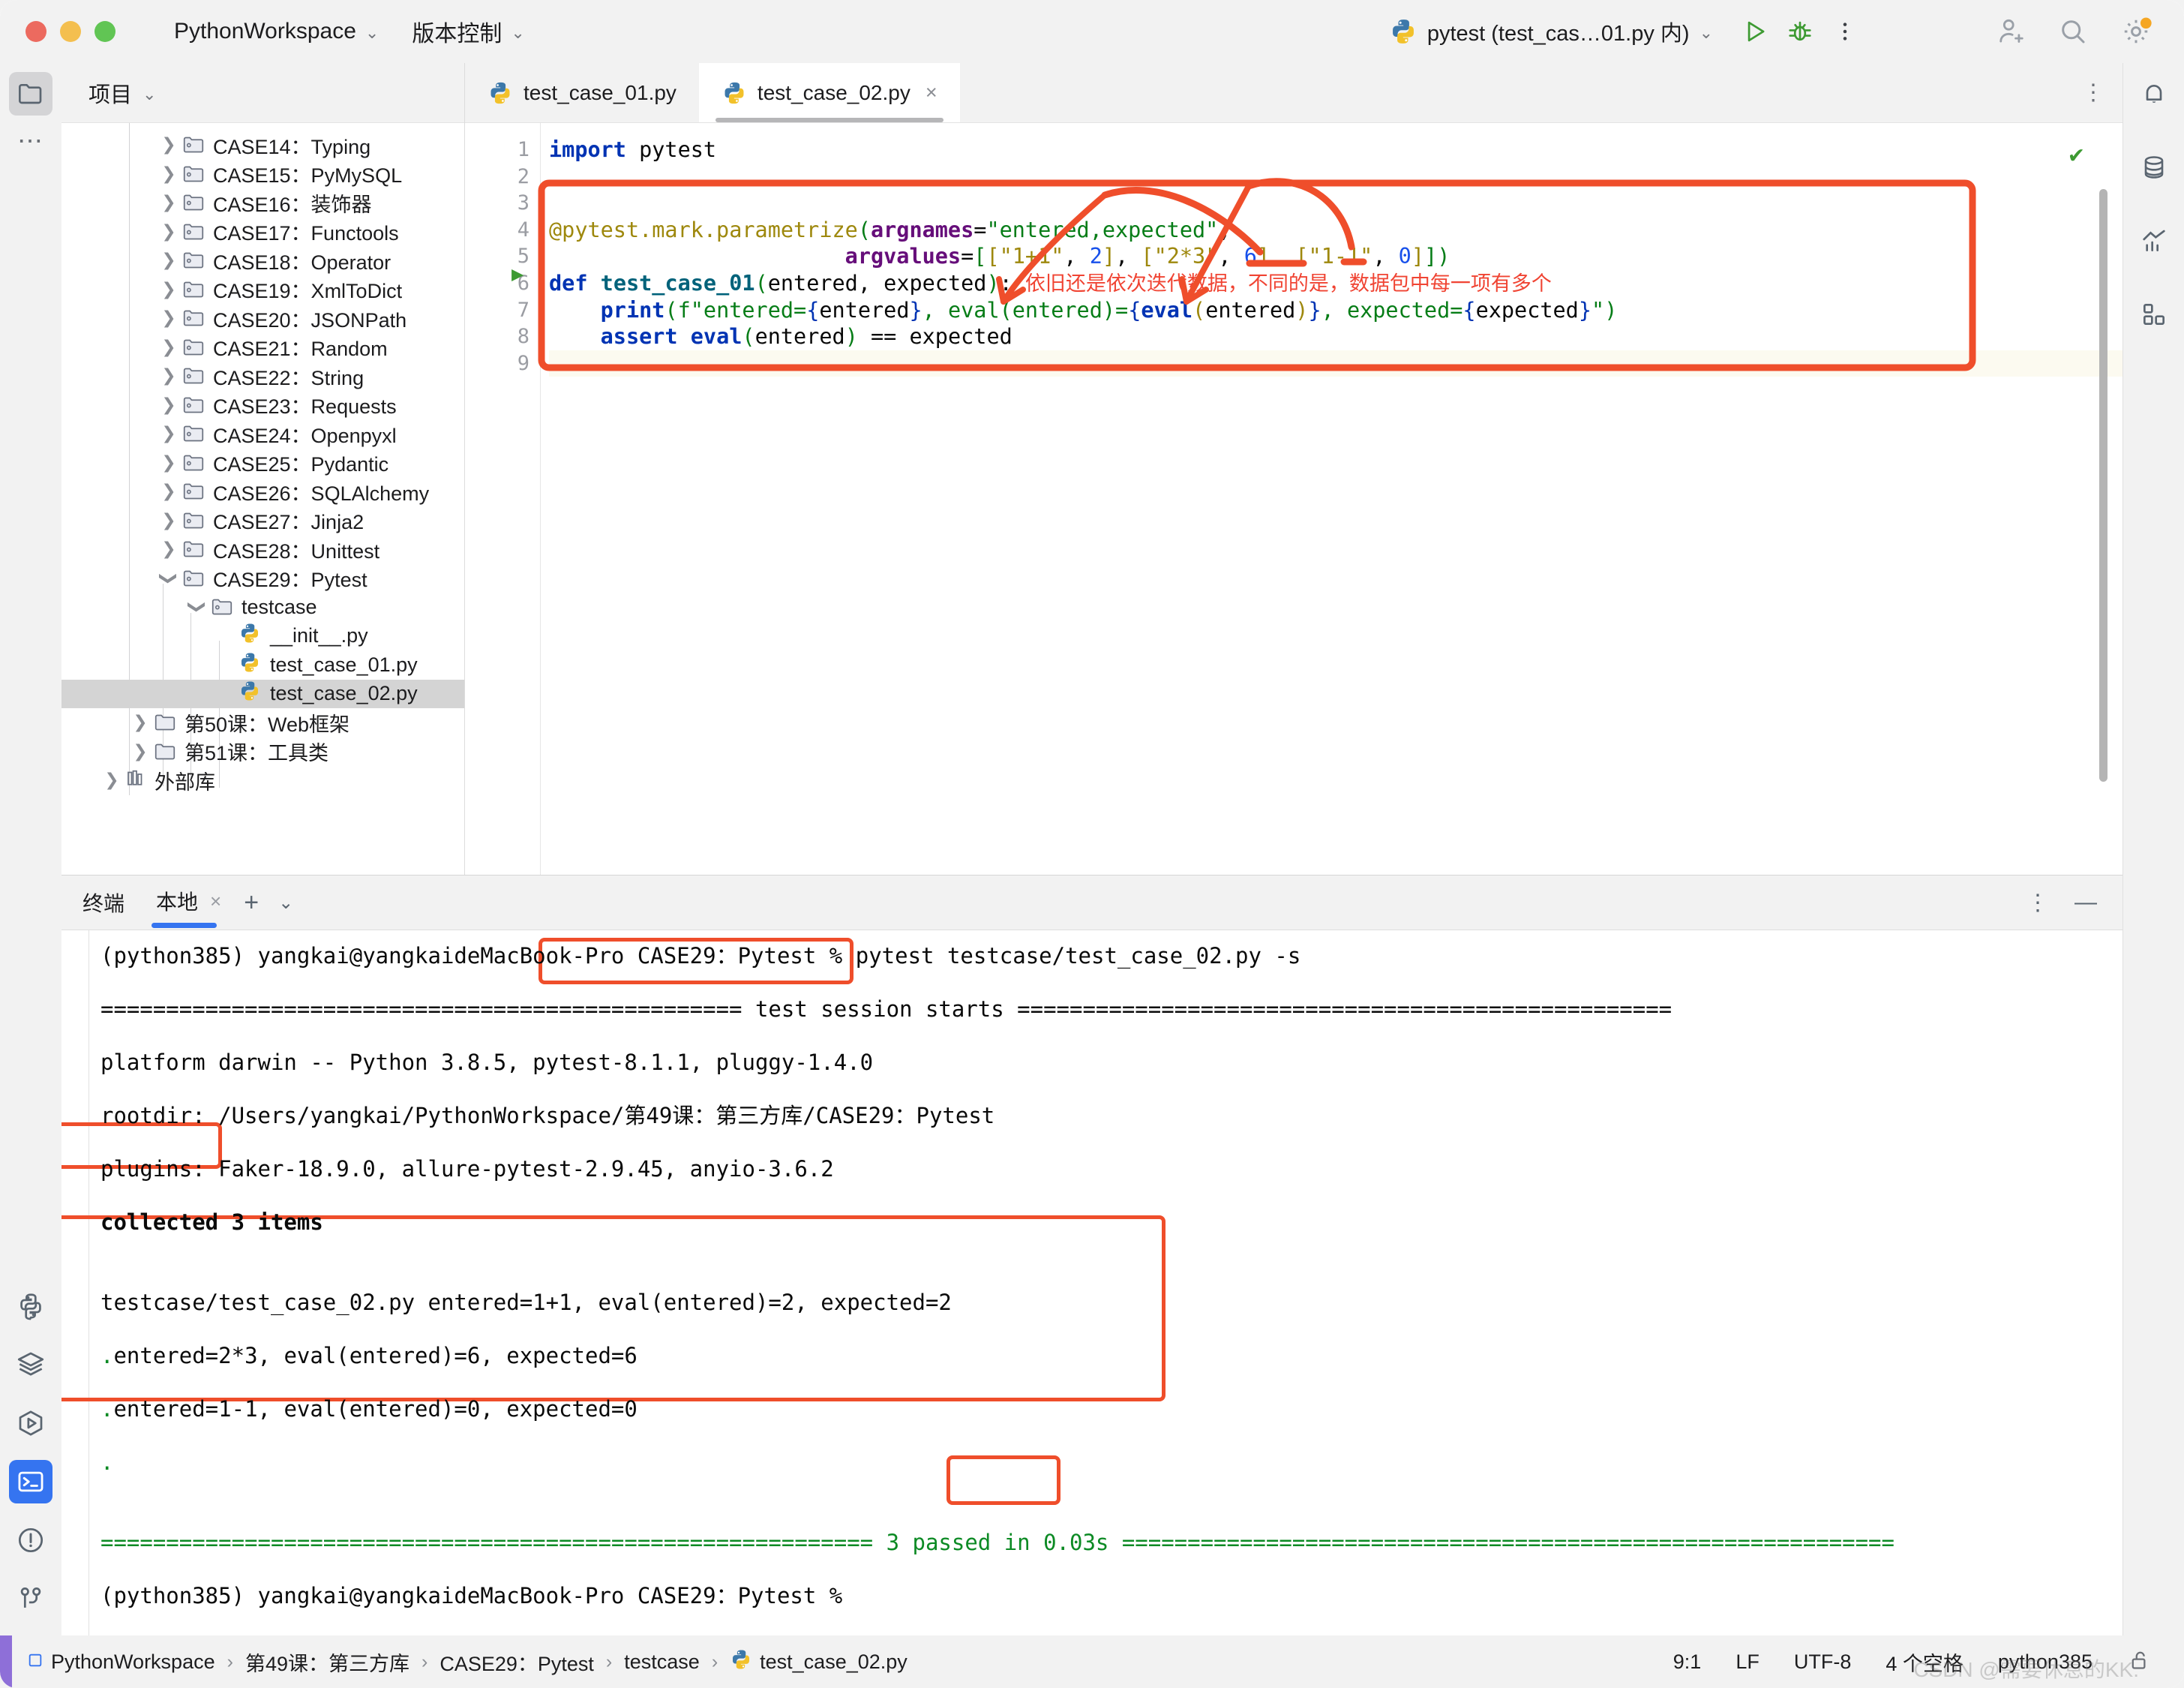  I want to click on tree-item-file: __init__.py, so click(263, 636).